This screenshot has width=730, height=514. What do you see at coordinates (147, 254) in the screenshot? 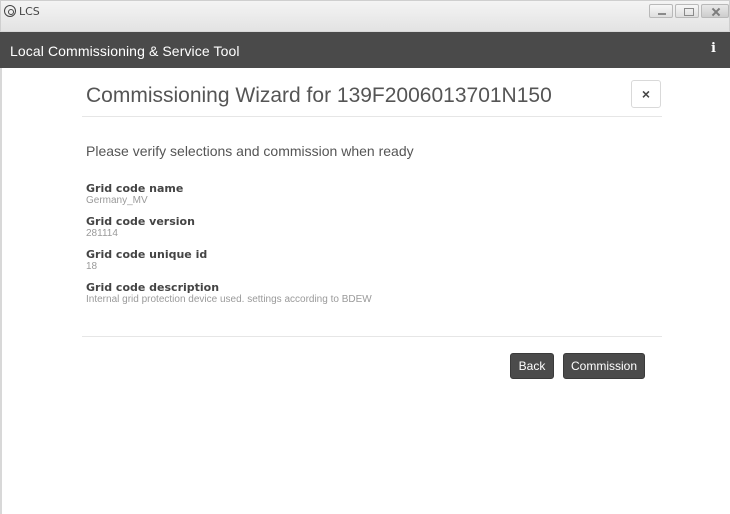
I see `grid-code-id-label: Grid code unique id` at bounding box center [147, 254].